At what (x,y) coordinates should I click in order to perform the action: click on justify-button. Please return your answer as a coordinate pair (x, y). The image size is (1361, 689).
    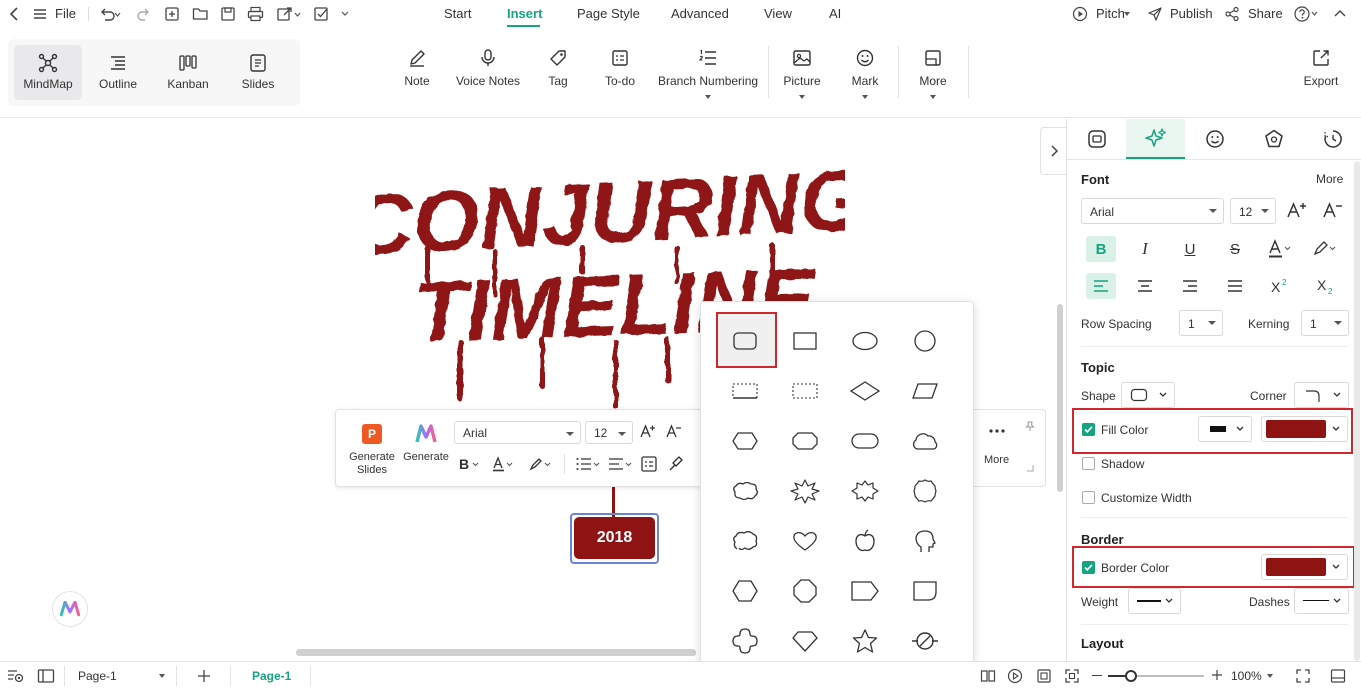
    Looking at the image, I should click on (1235, 286).